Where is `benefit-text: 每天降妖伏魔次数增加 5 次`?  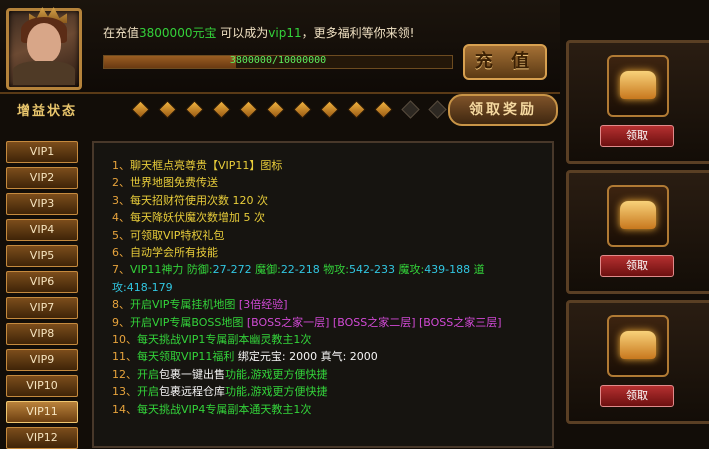 benefit-text: 每天降妖伏魔次数增加 5 次 is located at coordinates (197, 218).